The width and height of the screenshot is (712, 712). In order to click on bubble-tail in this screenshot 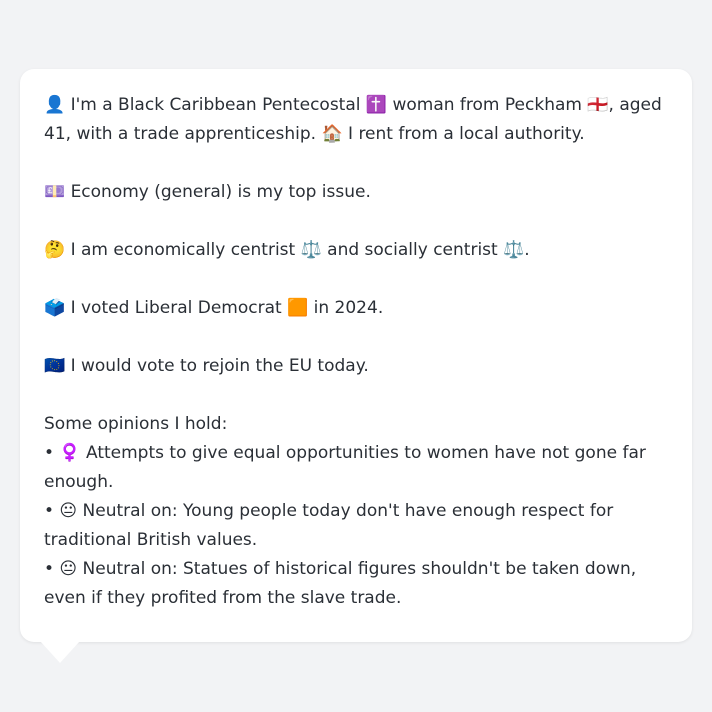, I will do `click(60, 652)`.